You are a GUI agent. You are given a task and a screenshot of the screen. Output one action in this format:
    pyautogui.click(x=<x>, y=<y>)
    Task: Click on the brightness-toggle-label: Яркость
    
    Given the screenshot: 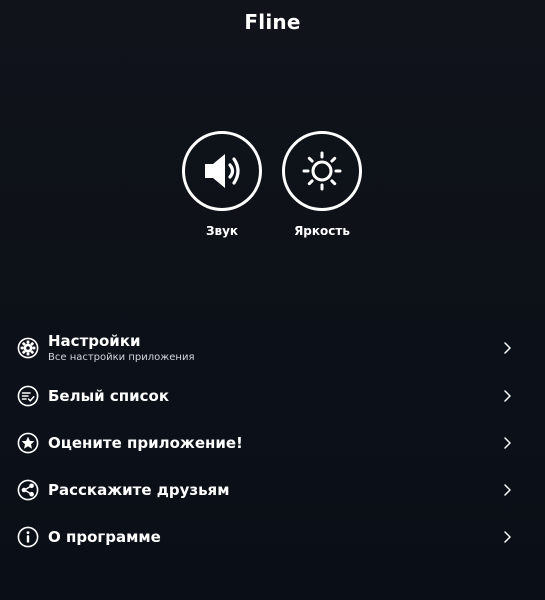 What is the action you would take?
    pyautogui.click(x=322, y=231)
    